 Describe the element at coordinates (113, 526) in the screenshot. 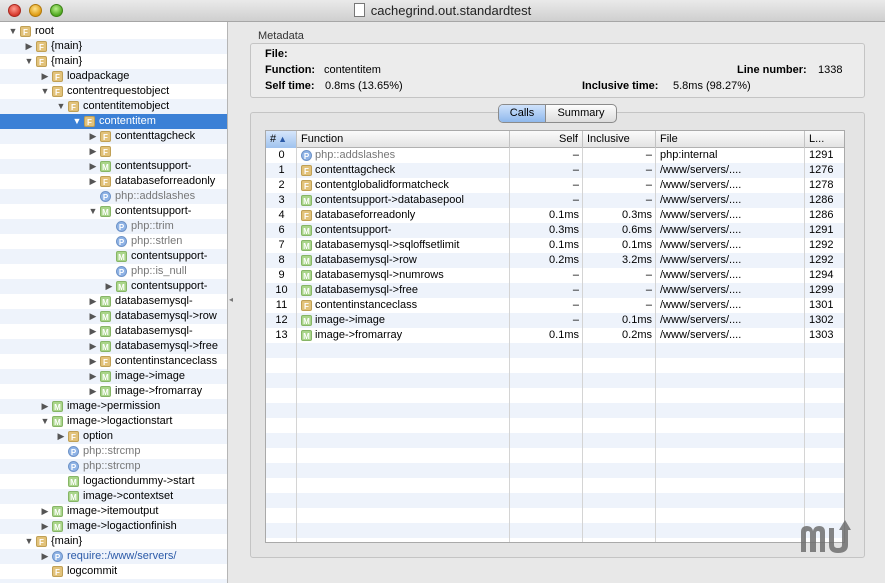

I see `tree-node: ▶ Mimage->logactionfinish` at that location.